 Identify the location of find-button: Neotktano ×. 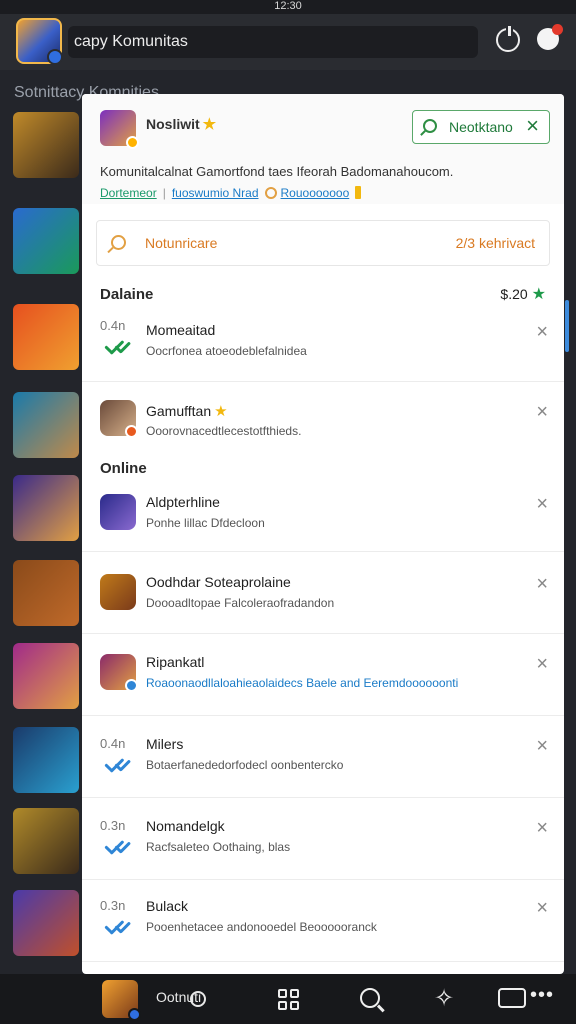
(481, 127).